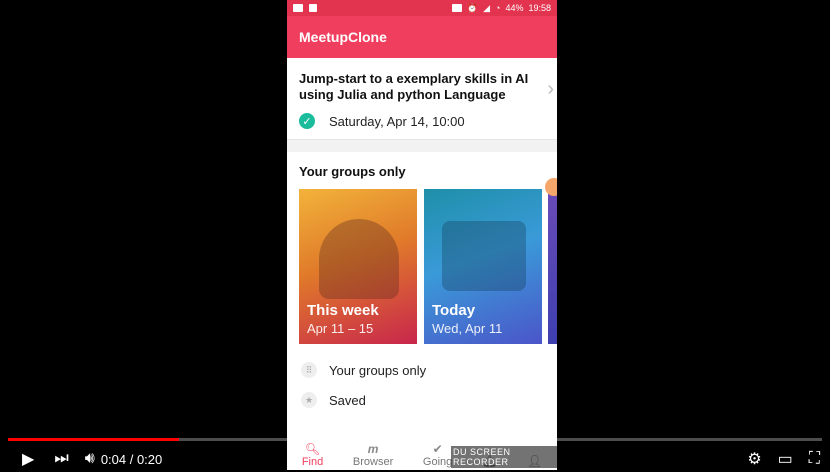  Describe the element at coordinates (359, 259) in the screenshot. I see `people-photo` at that location.